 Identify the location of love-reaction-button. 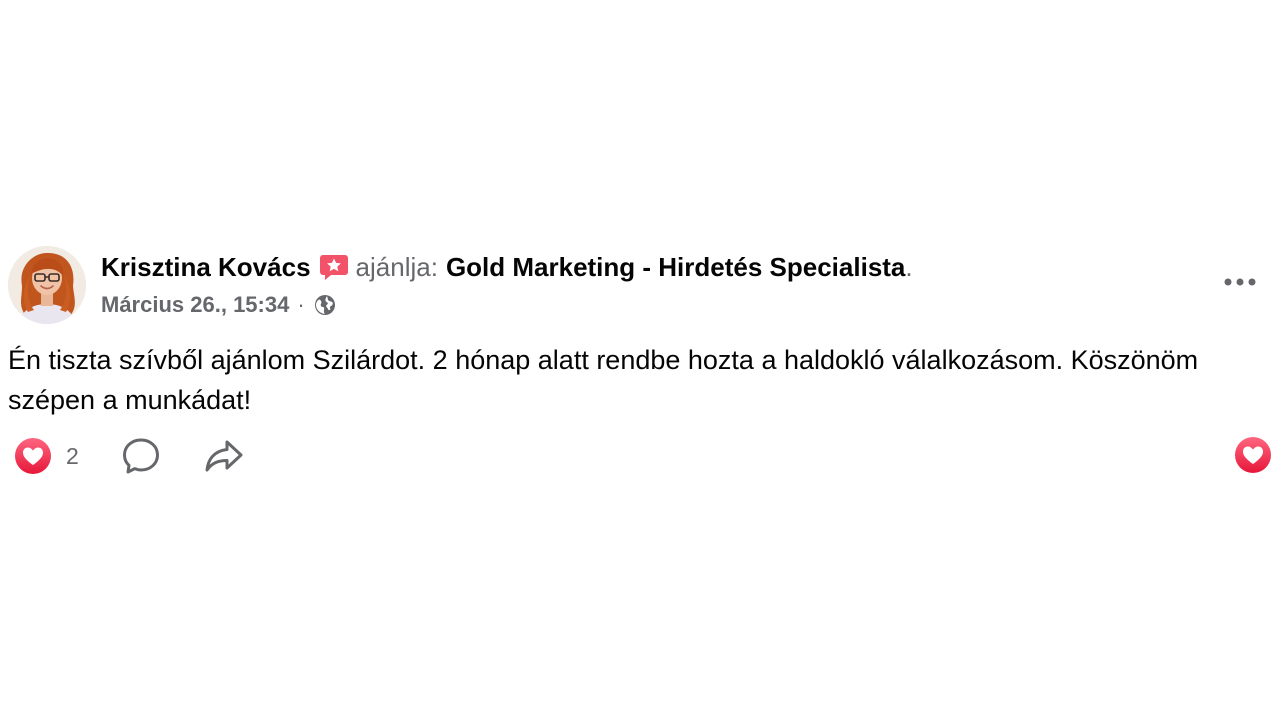
(1253, 455).